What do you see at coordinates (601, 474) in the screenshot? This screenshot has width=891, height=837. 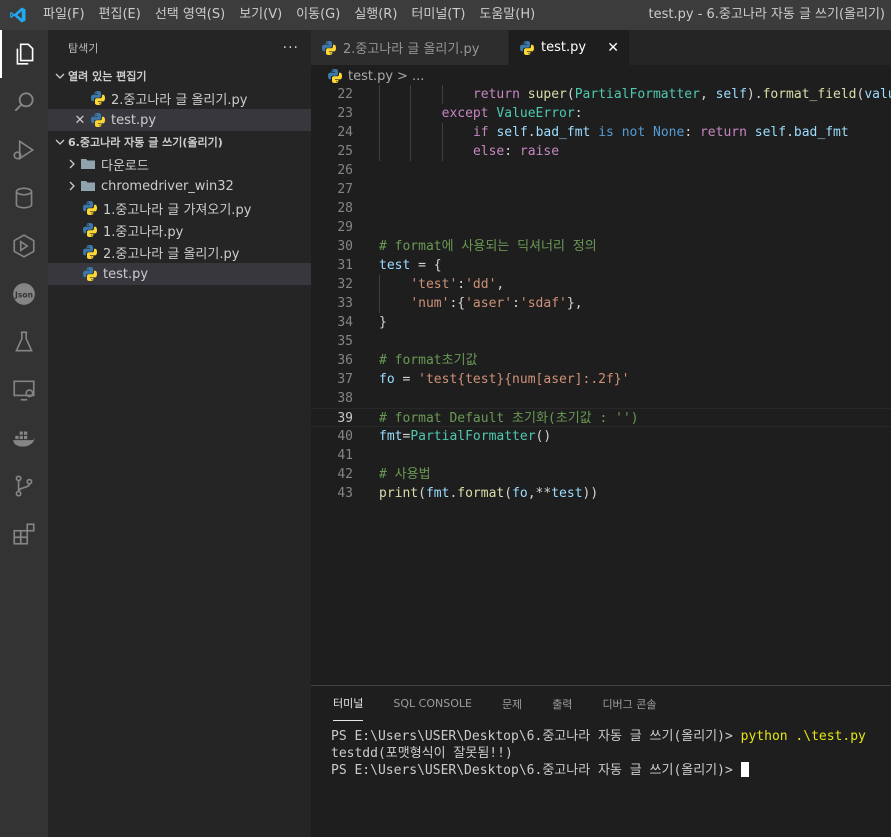 I see `code-line: 42 # 사용법` at bounding box center [601, 474].